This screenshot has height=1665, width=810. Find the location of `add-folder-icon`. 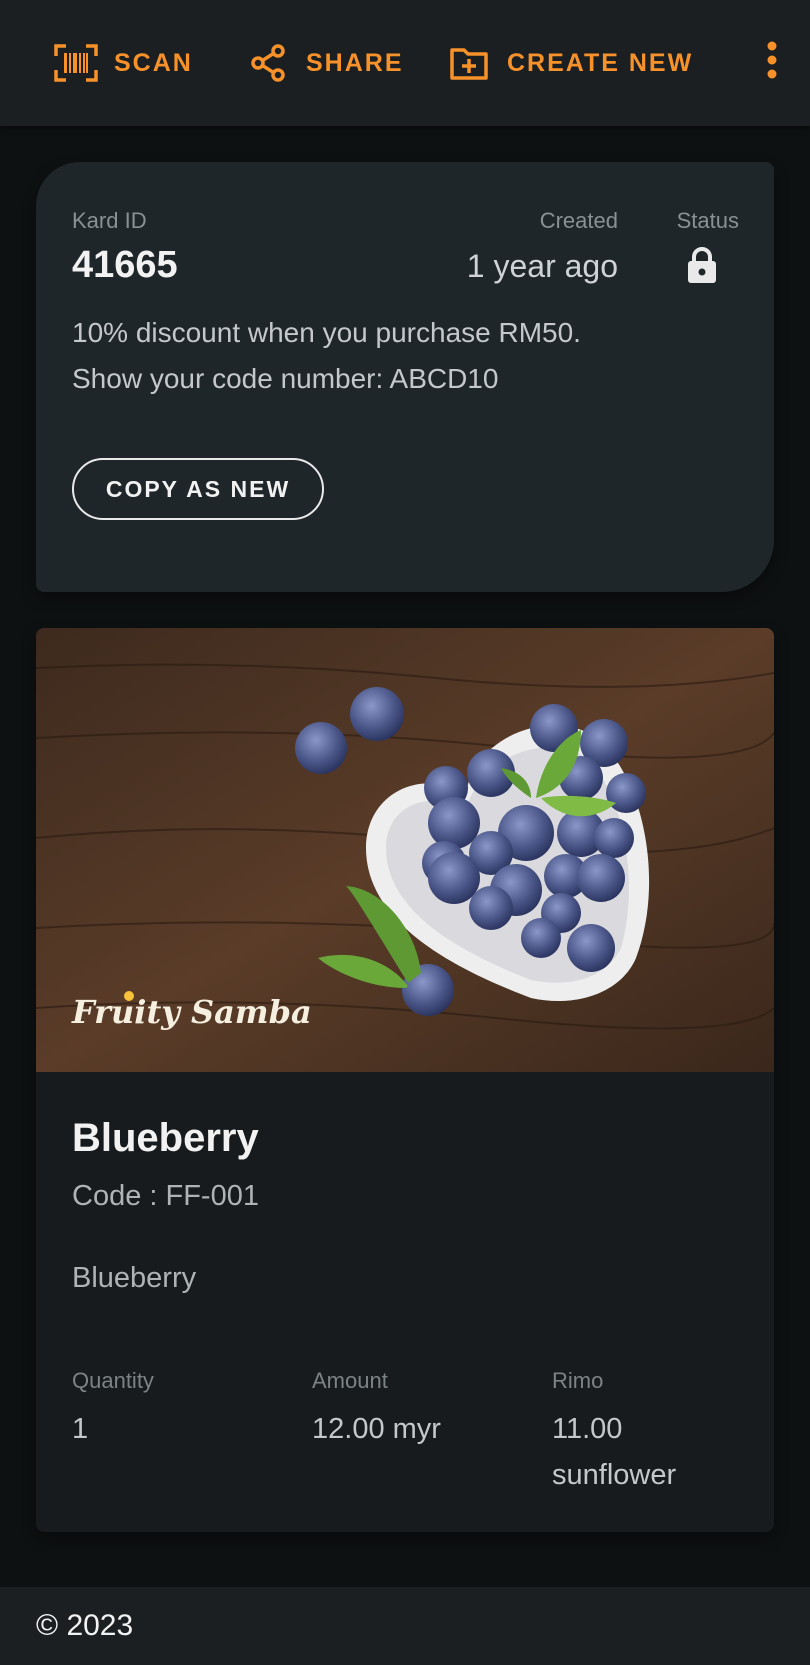

add-folder-icon is located at coordinates (469, 63).